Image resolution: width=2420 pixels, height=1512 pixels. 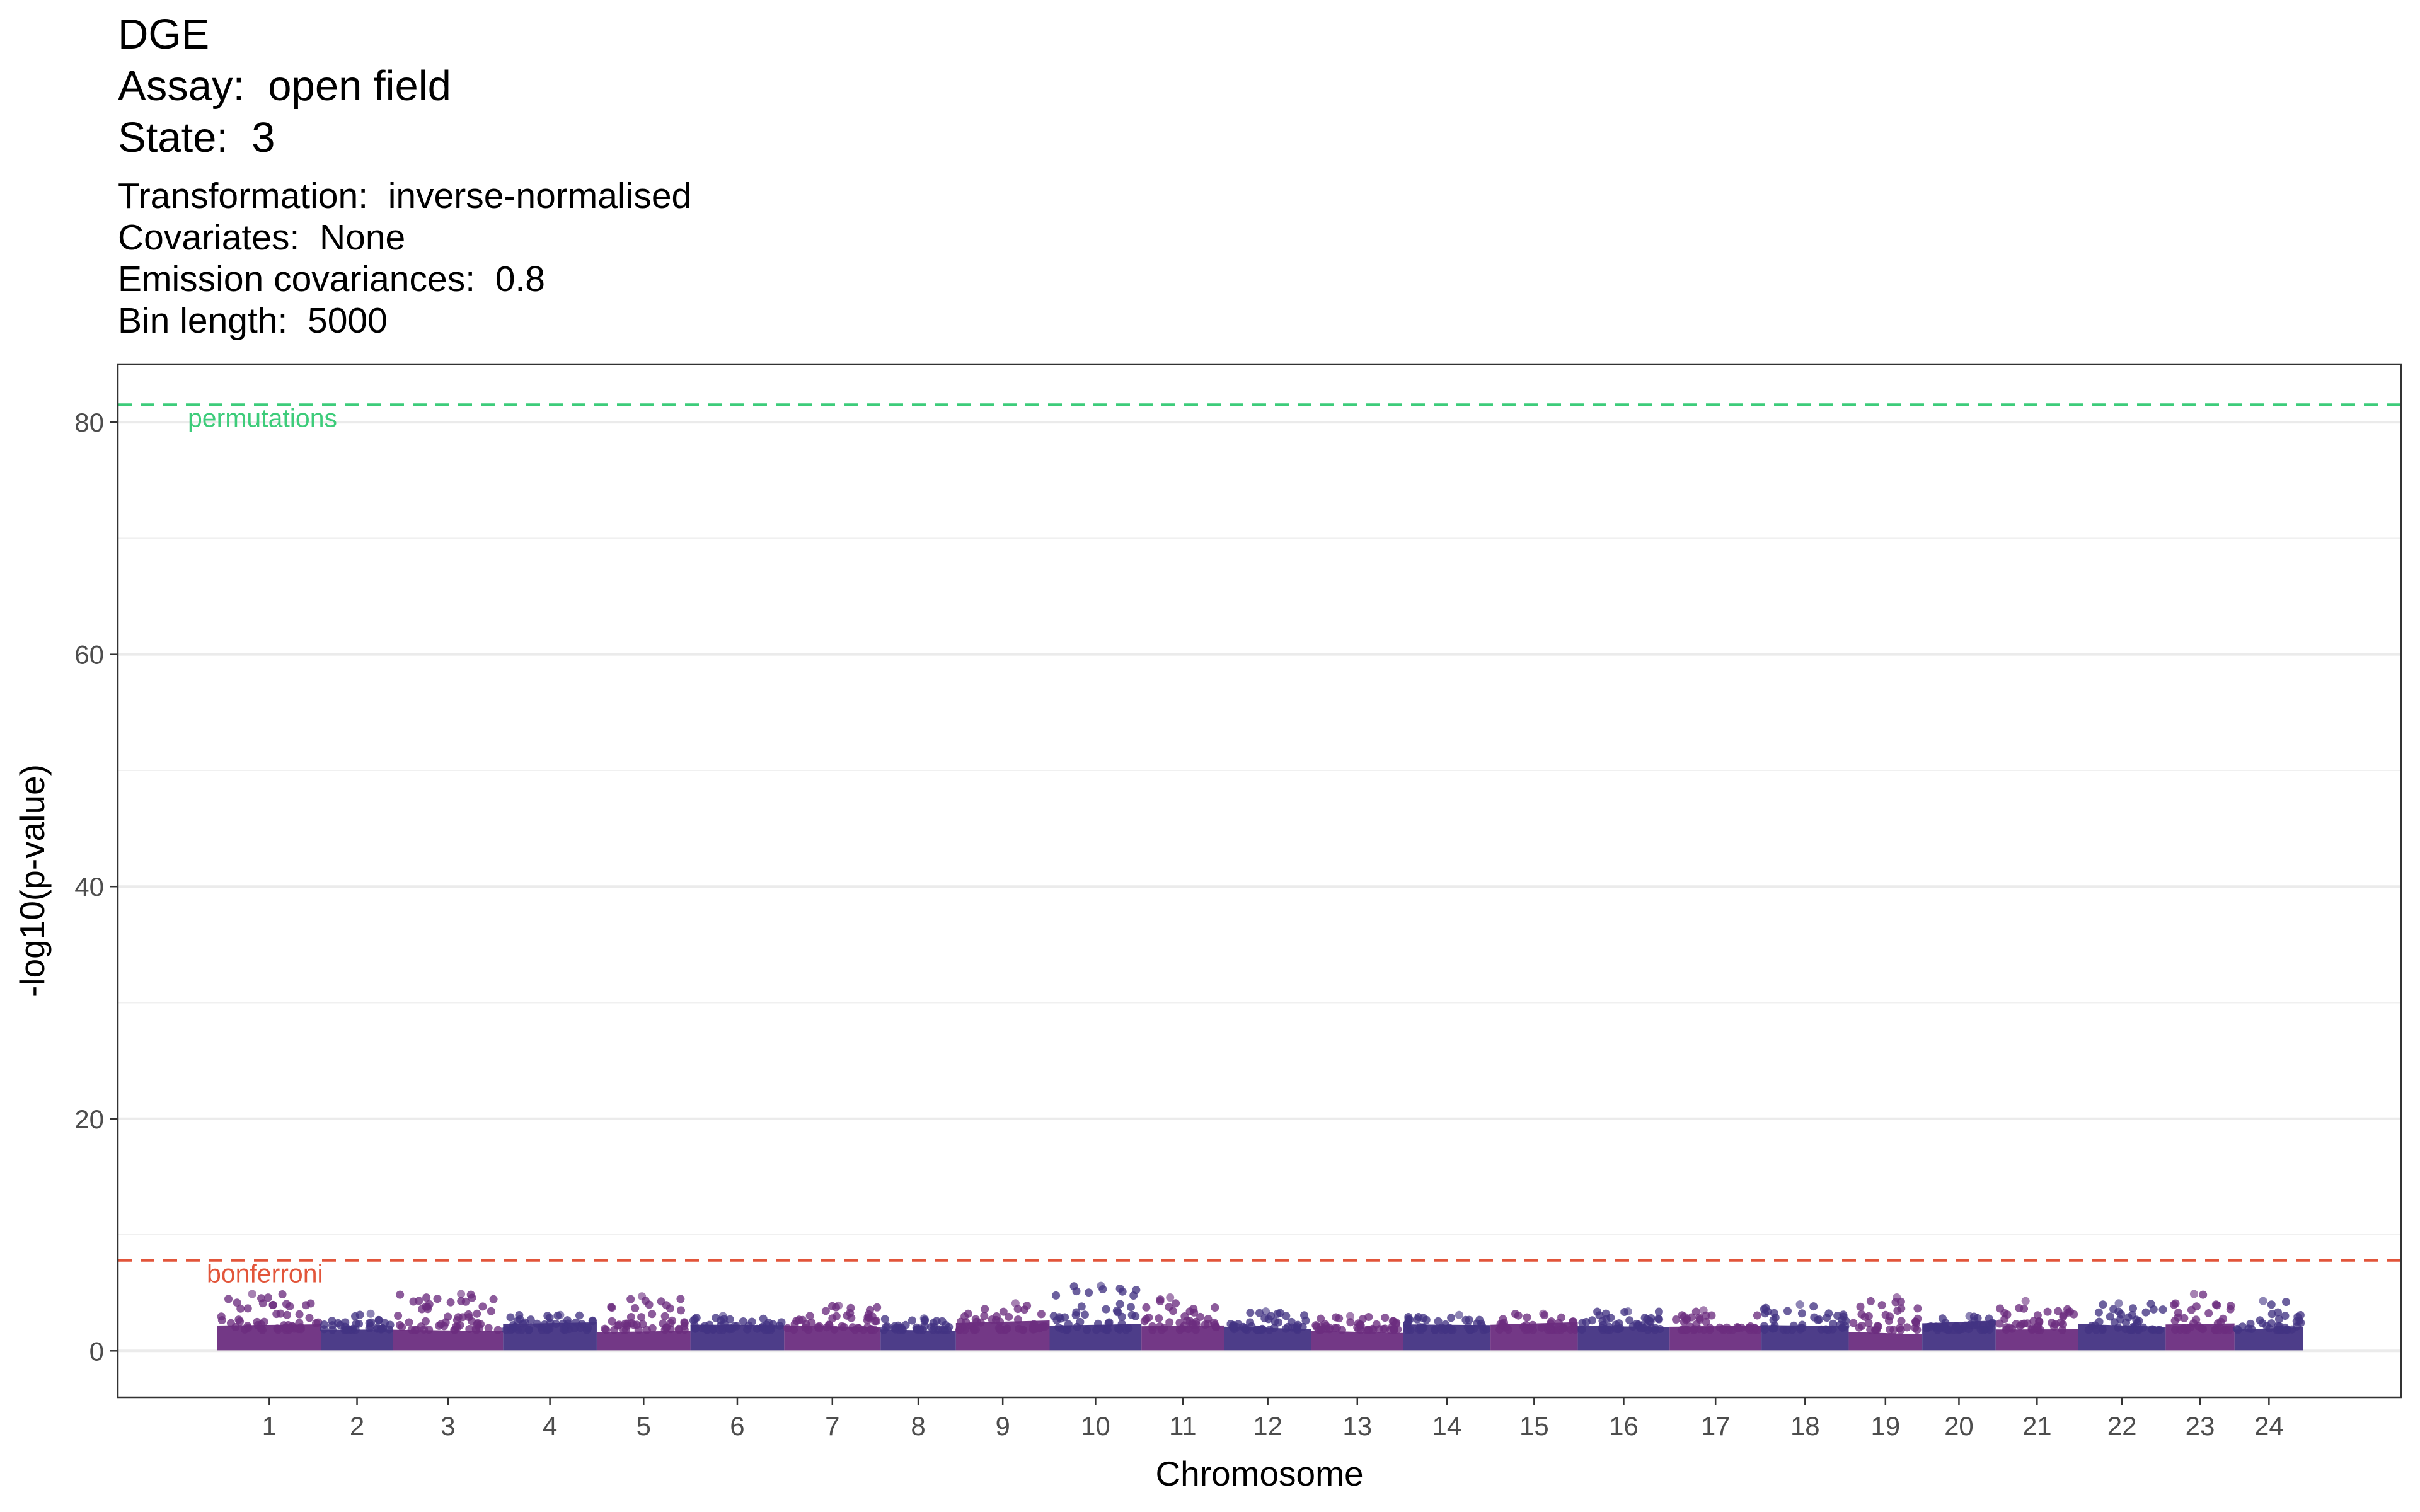 I want to click on x-tick-label: 19, so click(x=1885, y=1426).